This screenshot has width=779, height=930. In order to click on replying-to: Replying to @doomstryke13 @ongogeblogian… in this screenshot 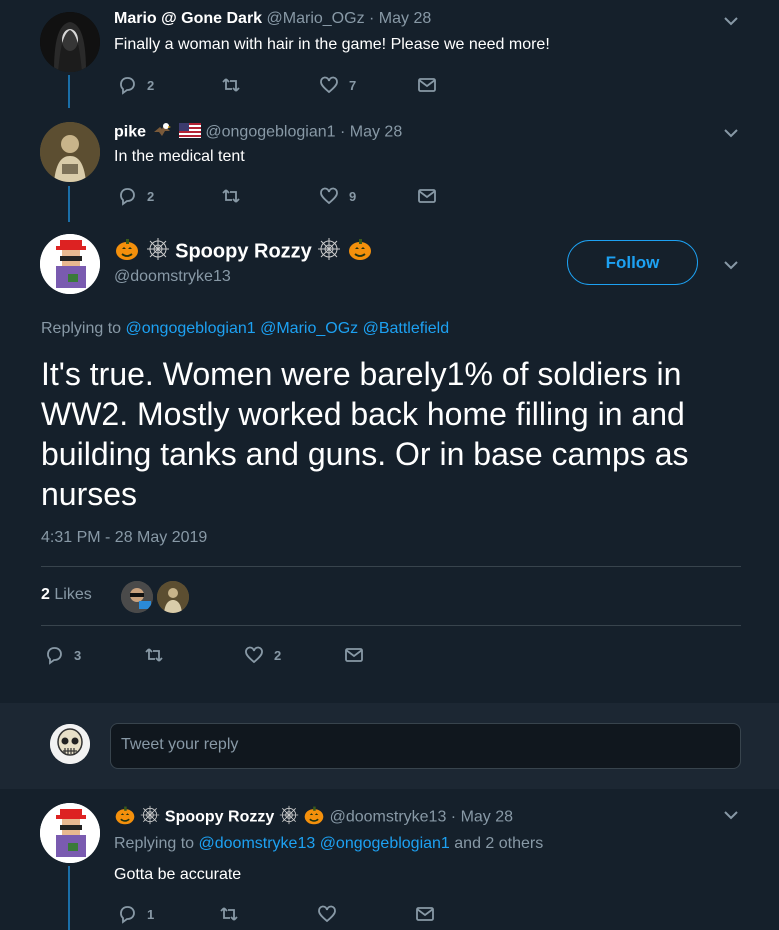, I will do `click(328, 844)`.